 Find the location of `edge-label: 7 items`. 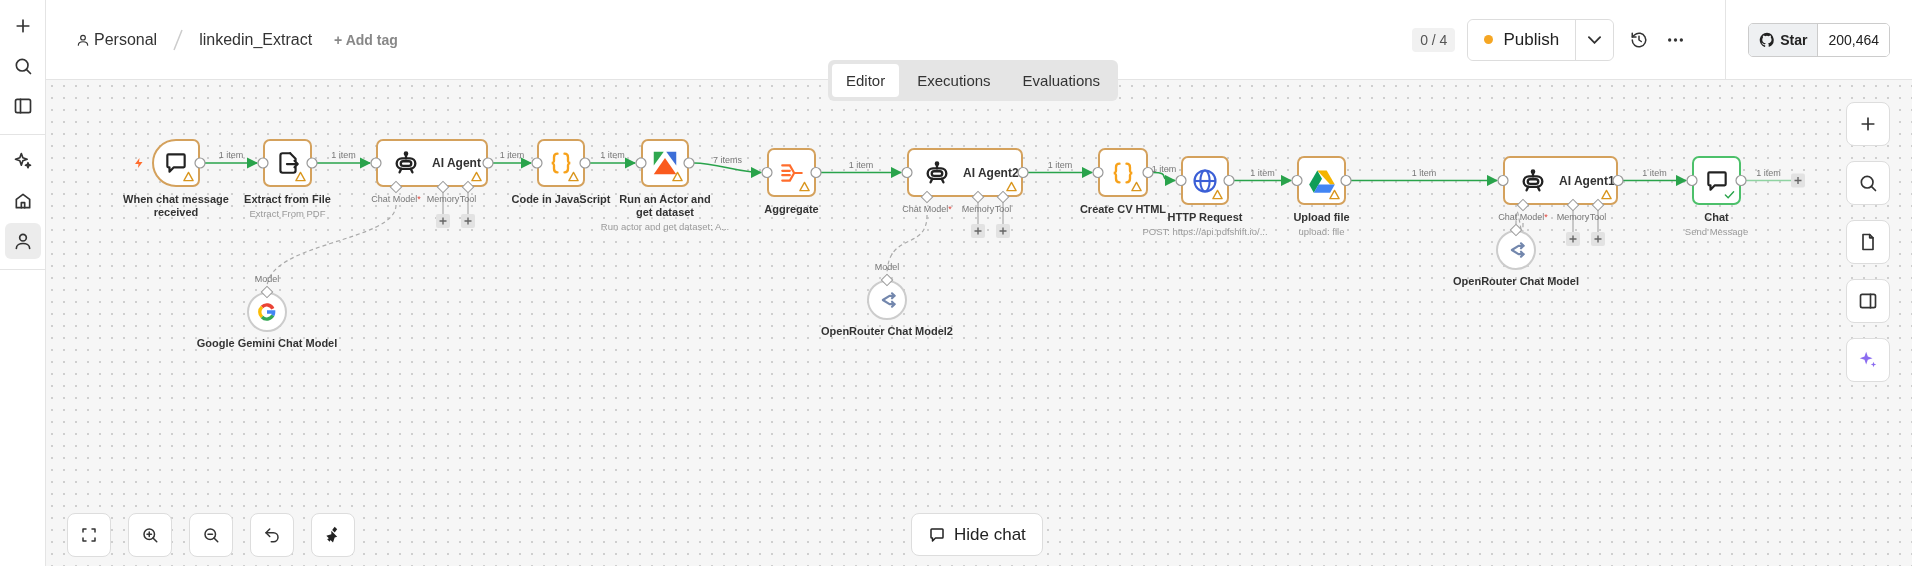

edge-label: 7 items is located at coordinates (727, 159).